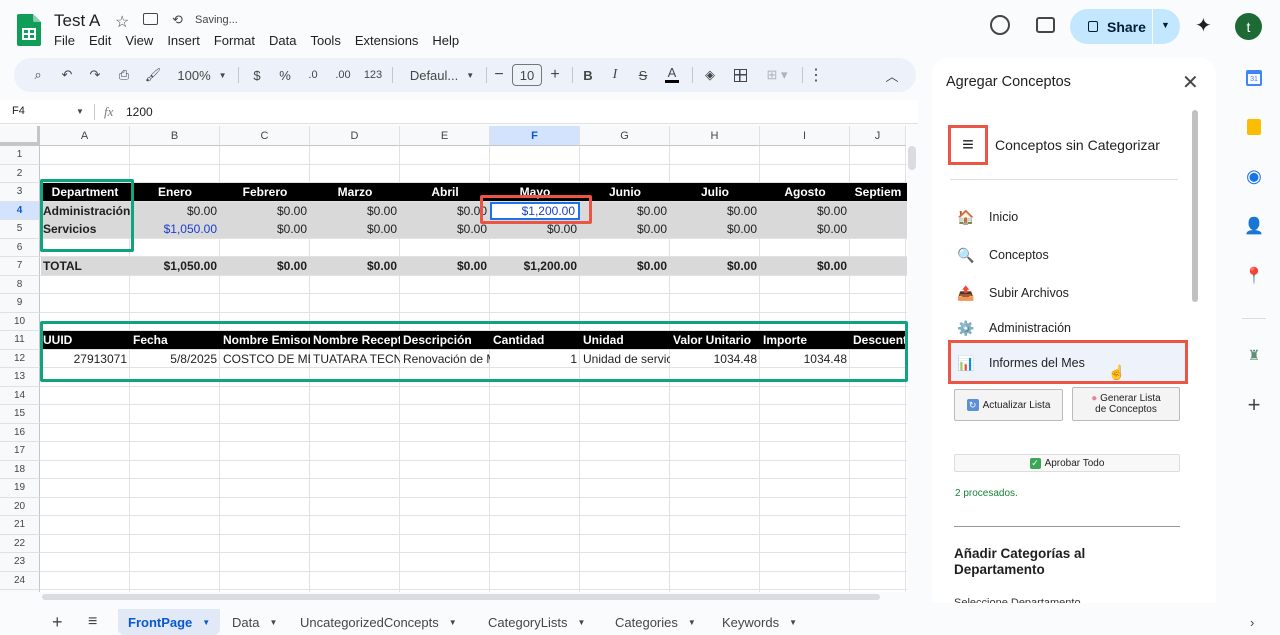 The height and width of the screenshot is (635, 1280). I want to click on avatar: t, so click(1248, 26).